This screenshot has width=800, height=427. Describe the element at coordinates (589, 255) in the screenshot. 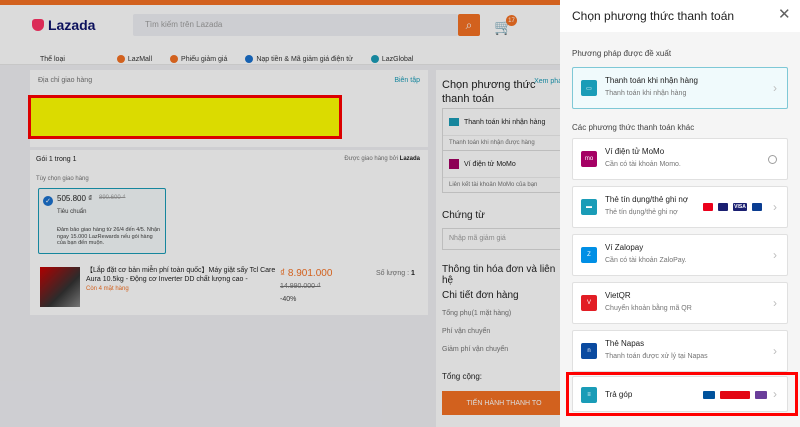

I see `zalopay-icon: Z` at that location.